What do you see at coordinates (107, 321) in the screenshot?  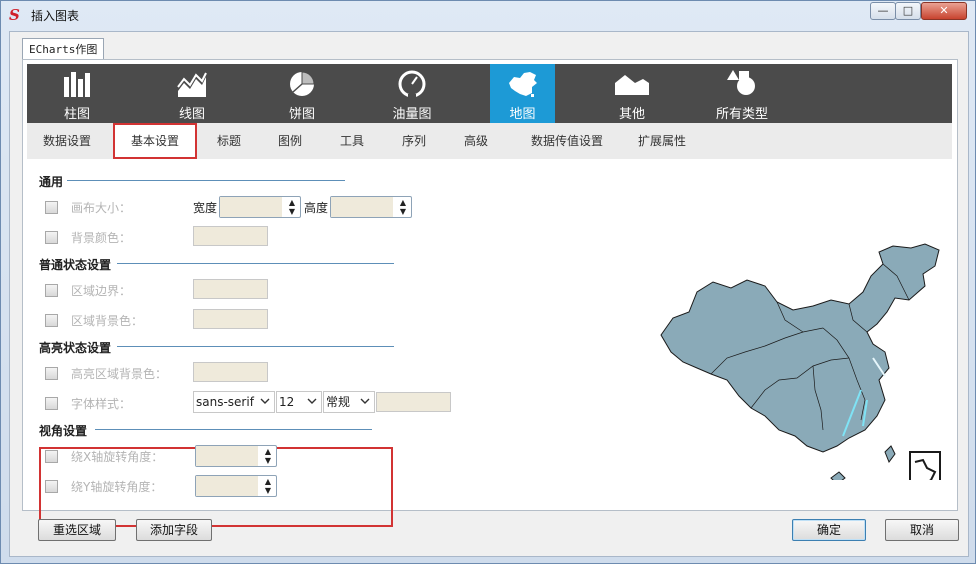 I see `area-bg-label: 区域背景色：` at bounding box center [107, 321].